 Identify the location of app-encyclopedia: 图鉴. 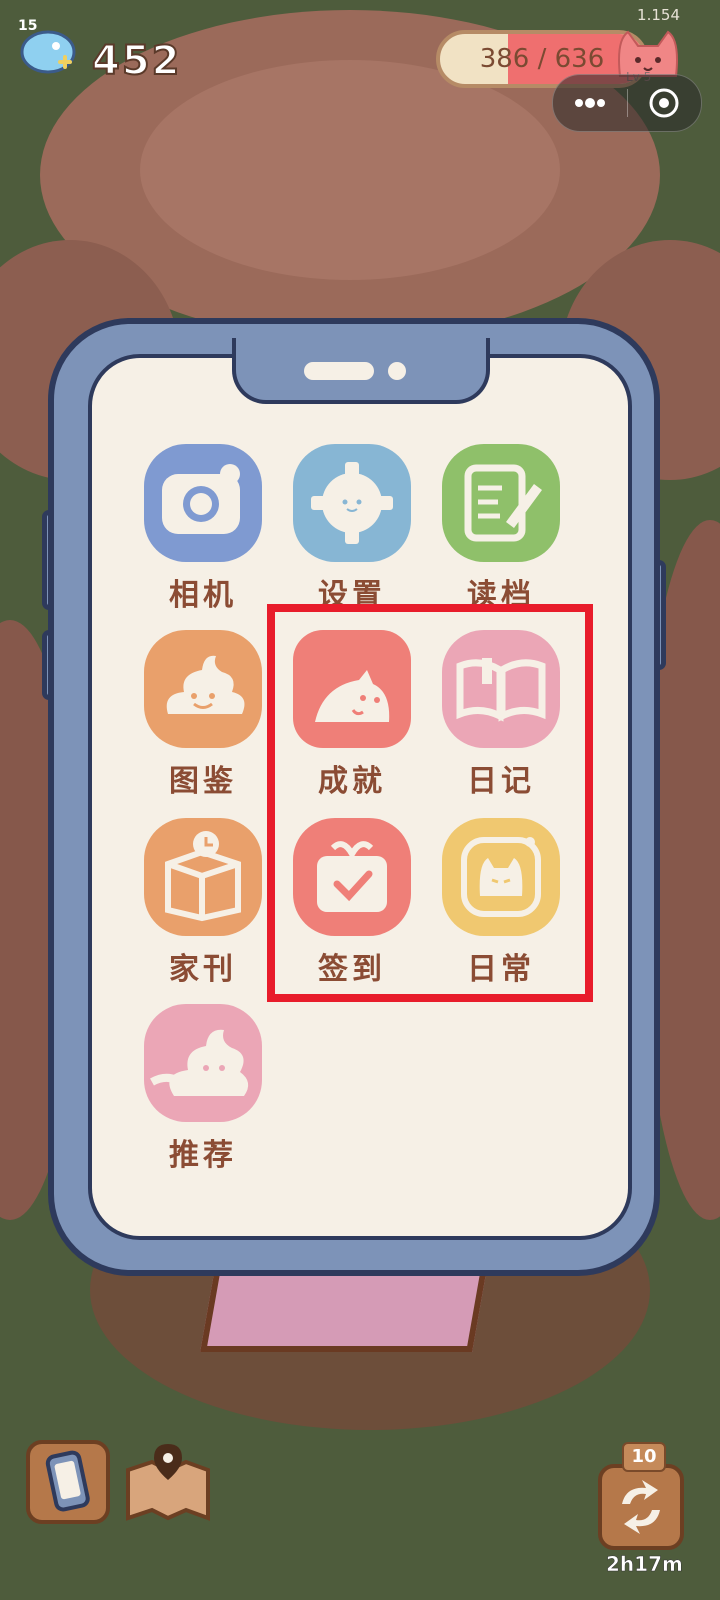
(203, 715).